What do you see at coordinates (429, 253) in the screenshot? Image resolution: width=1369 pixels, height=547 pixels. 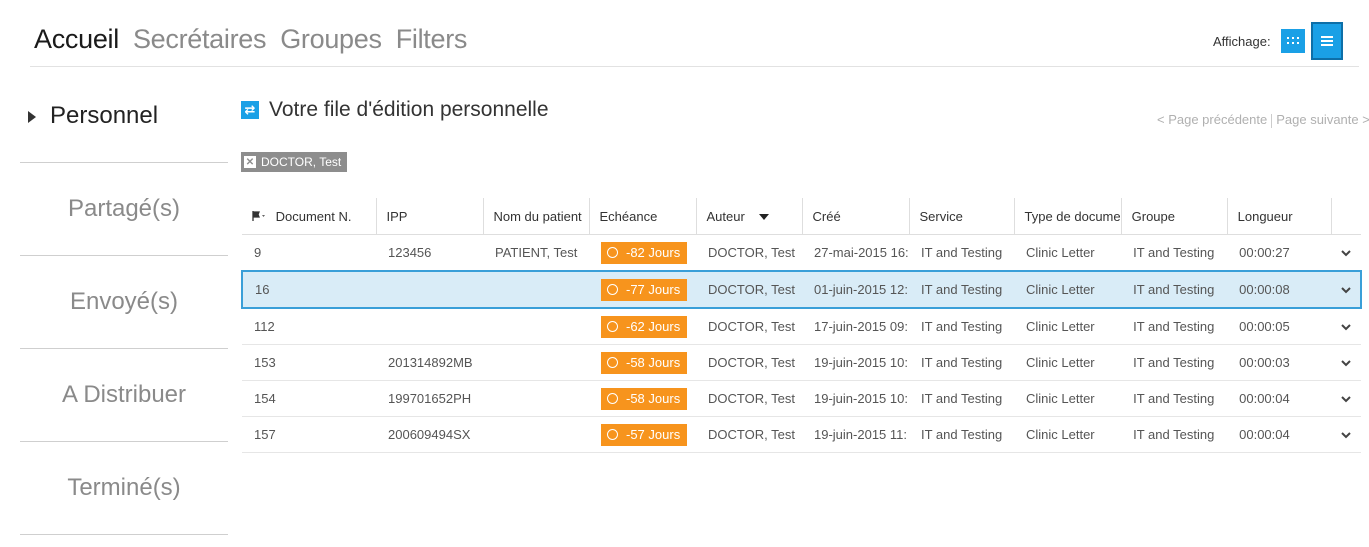 I see `cell-ipp: 123456` at bounding box center [429, 253].